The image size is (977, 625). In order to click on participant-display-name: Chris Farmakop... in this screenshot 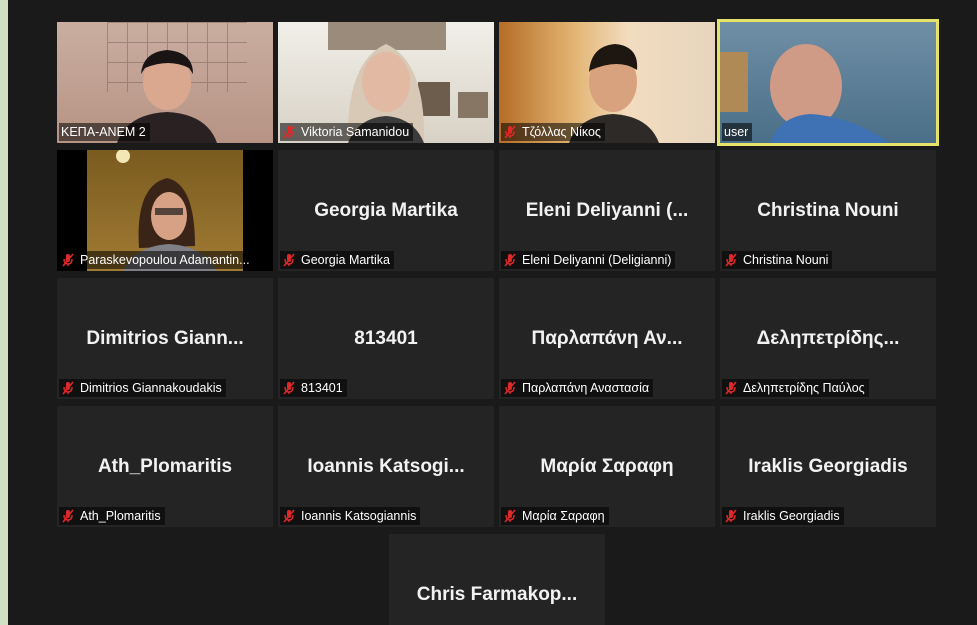, I will do `click(497, 594)`.